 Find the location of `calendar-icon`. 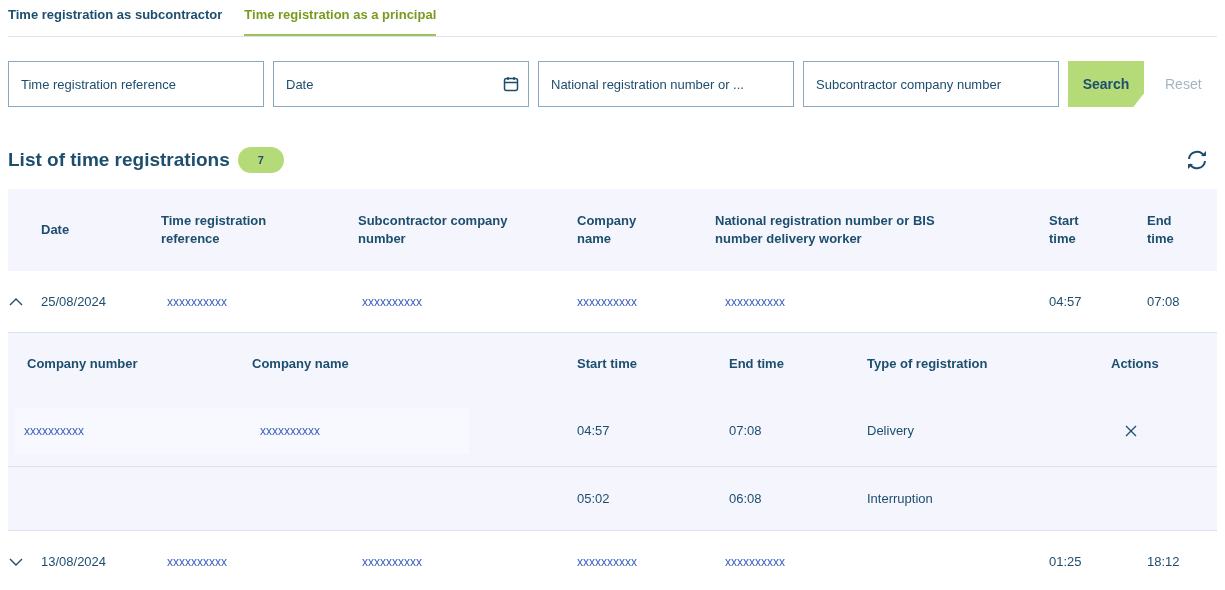

calendar-icon is located at coordinates (511, 84).